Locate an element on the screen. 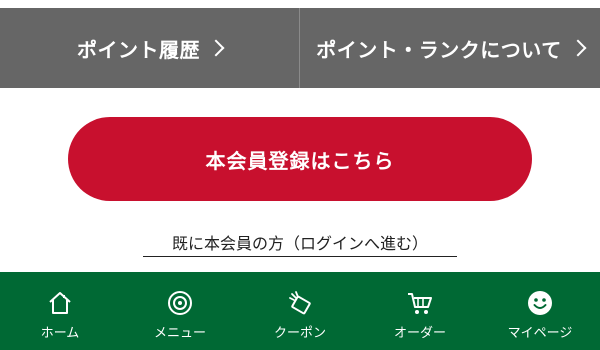 The height and width of the screenshot is (350, 600). register-member-label: 本会員登録はこちら is located at coordinates (300, 160).